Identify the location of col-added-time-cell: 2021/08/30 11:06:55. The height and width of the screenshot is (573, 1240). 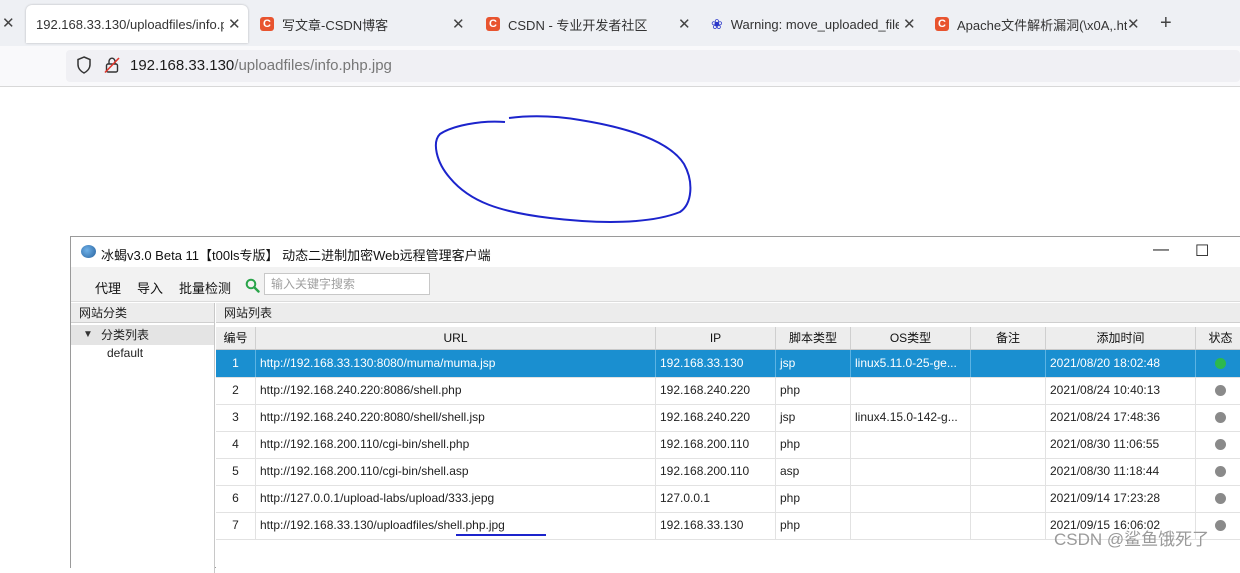
(1121, 444).